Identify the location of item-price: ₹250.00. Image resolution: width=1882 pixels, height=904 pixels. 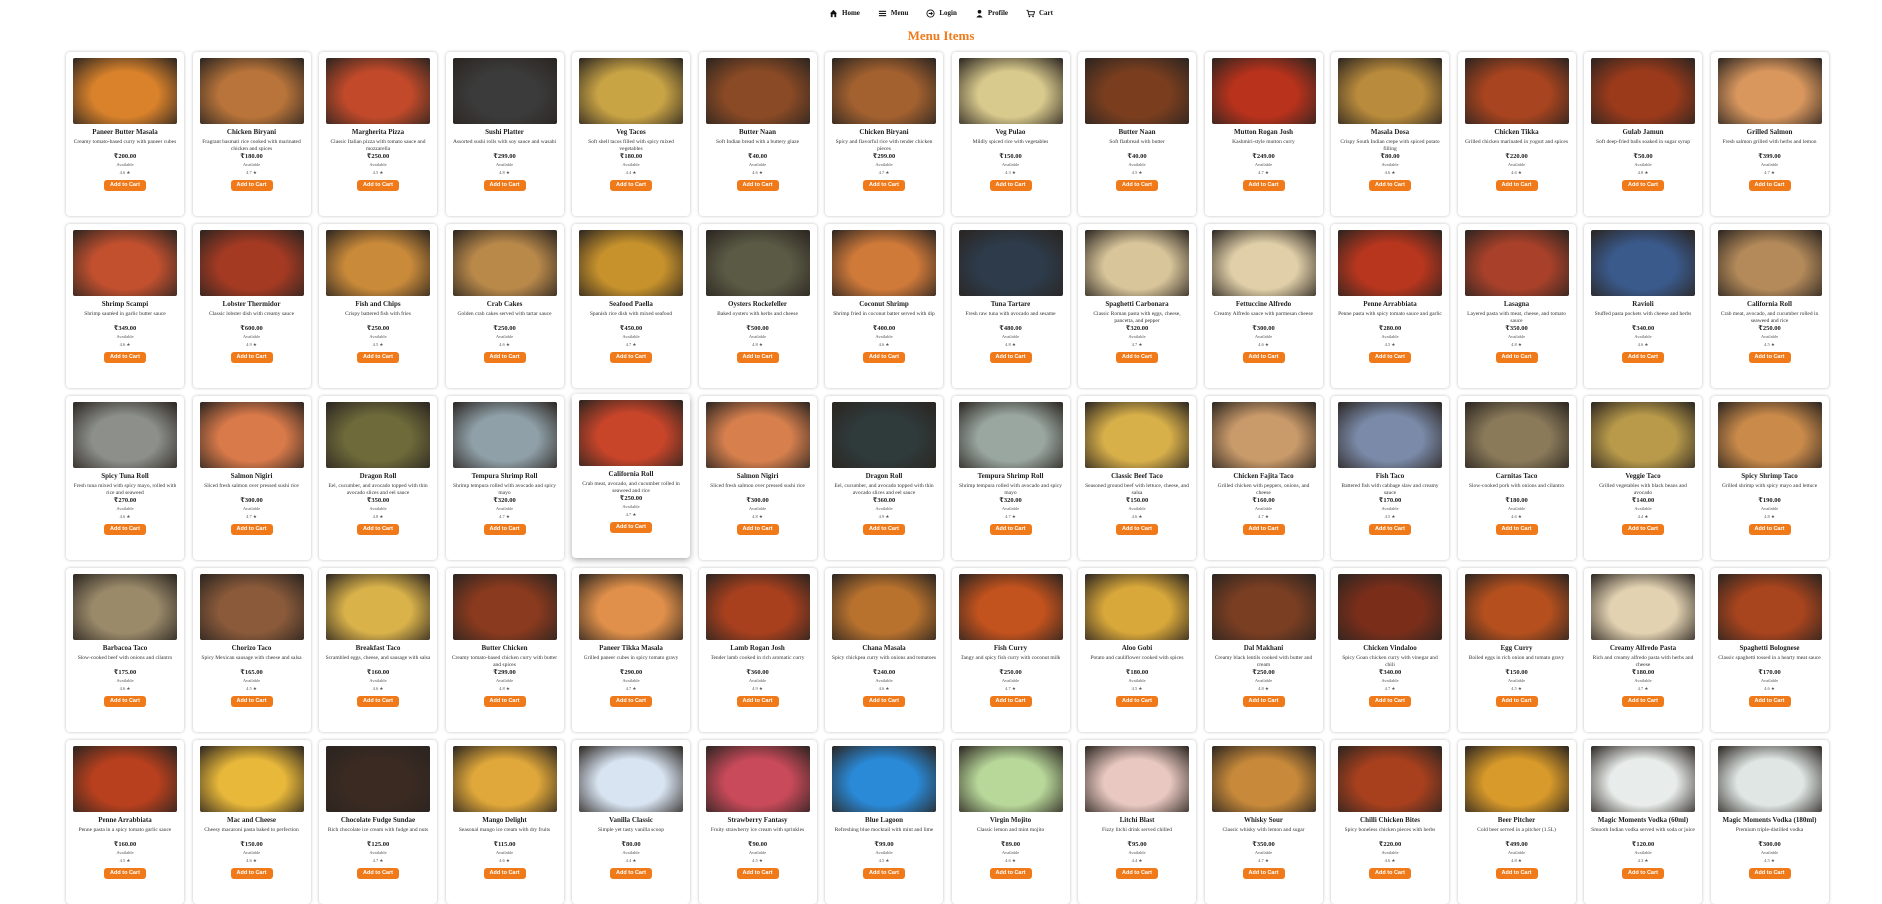
(378, 156).